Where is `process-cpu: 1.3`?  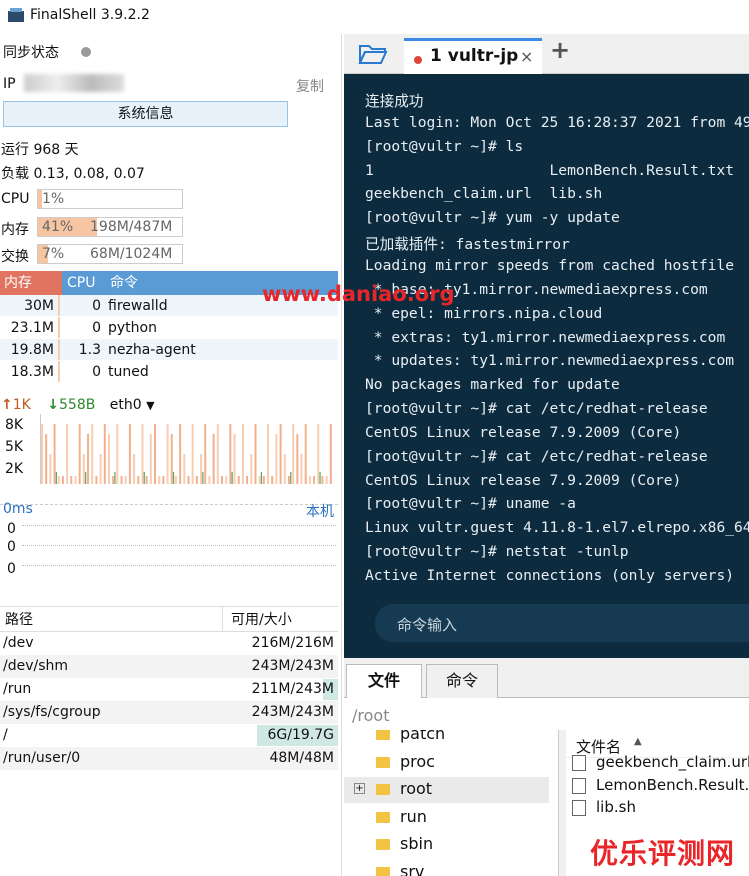
process-cpu: 1.3 is located at coordinates (89, 350).